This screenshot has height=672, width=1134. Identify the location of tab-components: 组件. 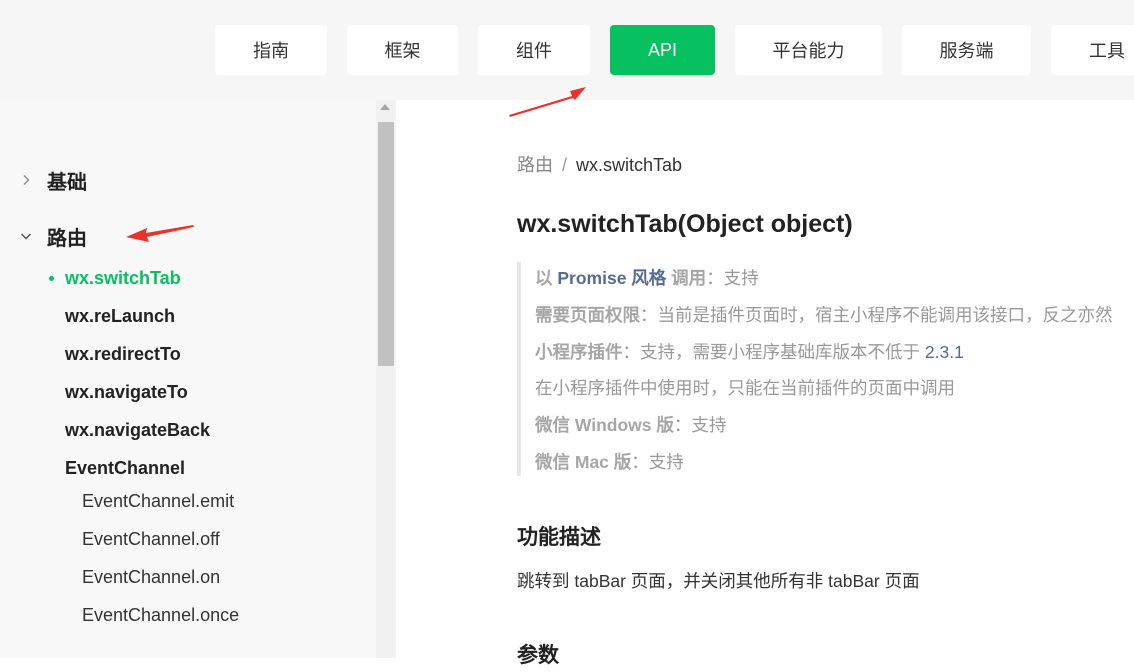
(534, 50).